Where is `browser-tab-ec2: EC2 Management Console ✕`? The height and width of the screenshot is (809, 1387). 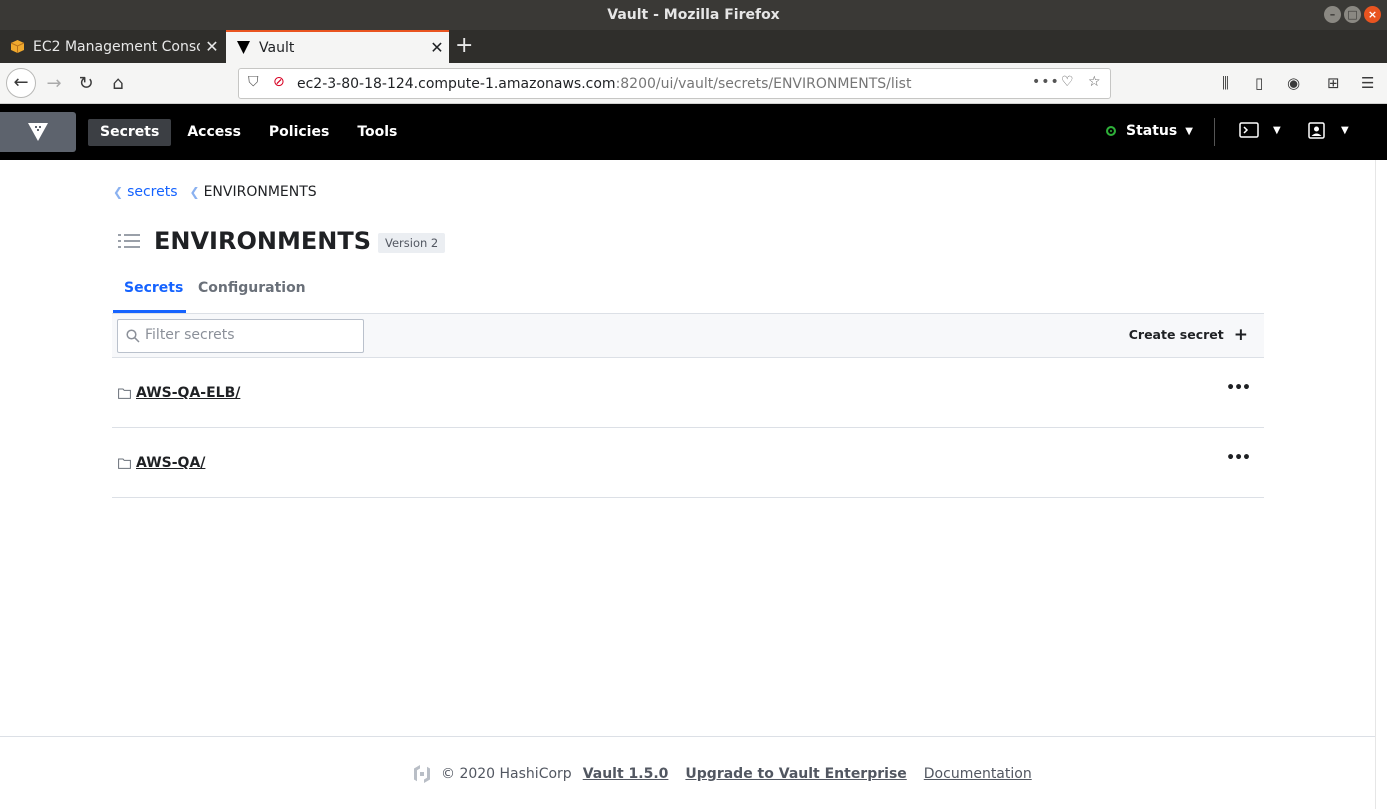
browser-tab-ec2: EC2 Management Console ✕ is located at coordinates (112, 46).